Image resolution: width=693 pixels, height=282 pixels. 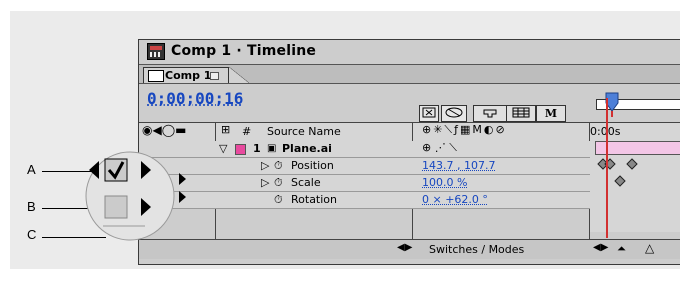 I want to click on timeline-header: 0;00;00;16 M, so click(x=409, y=102).